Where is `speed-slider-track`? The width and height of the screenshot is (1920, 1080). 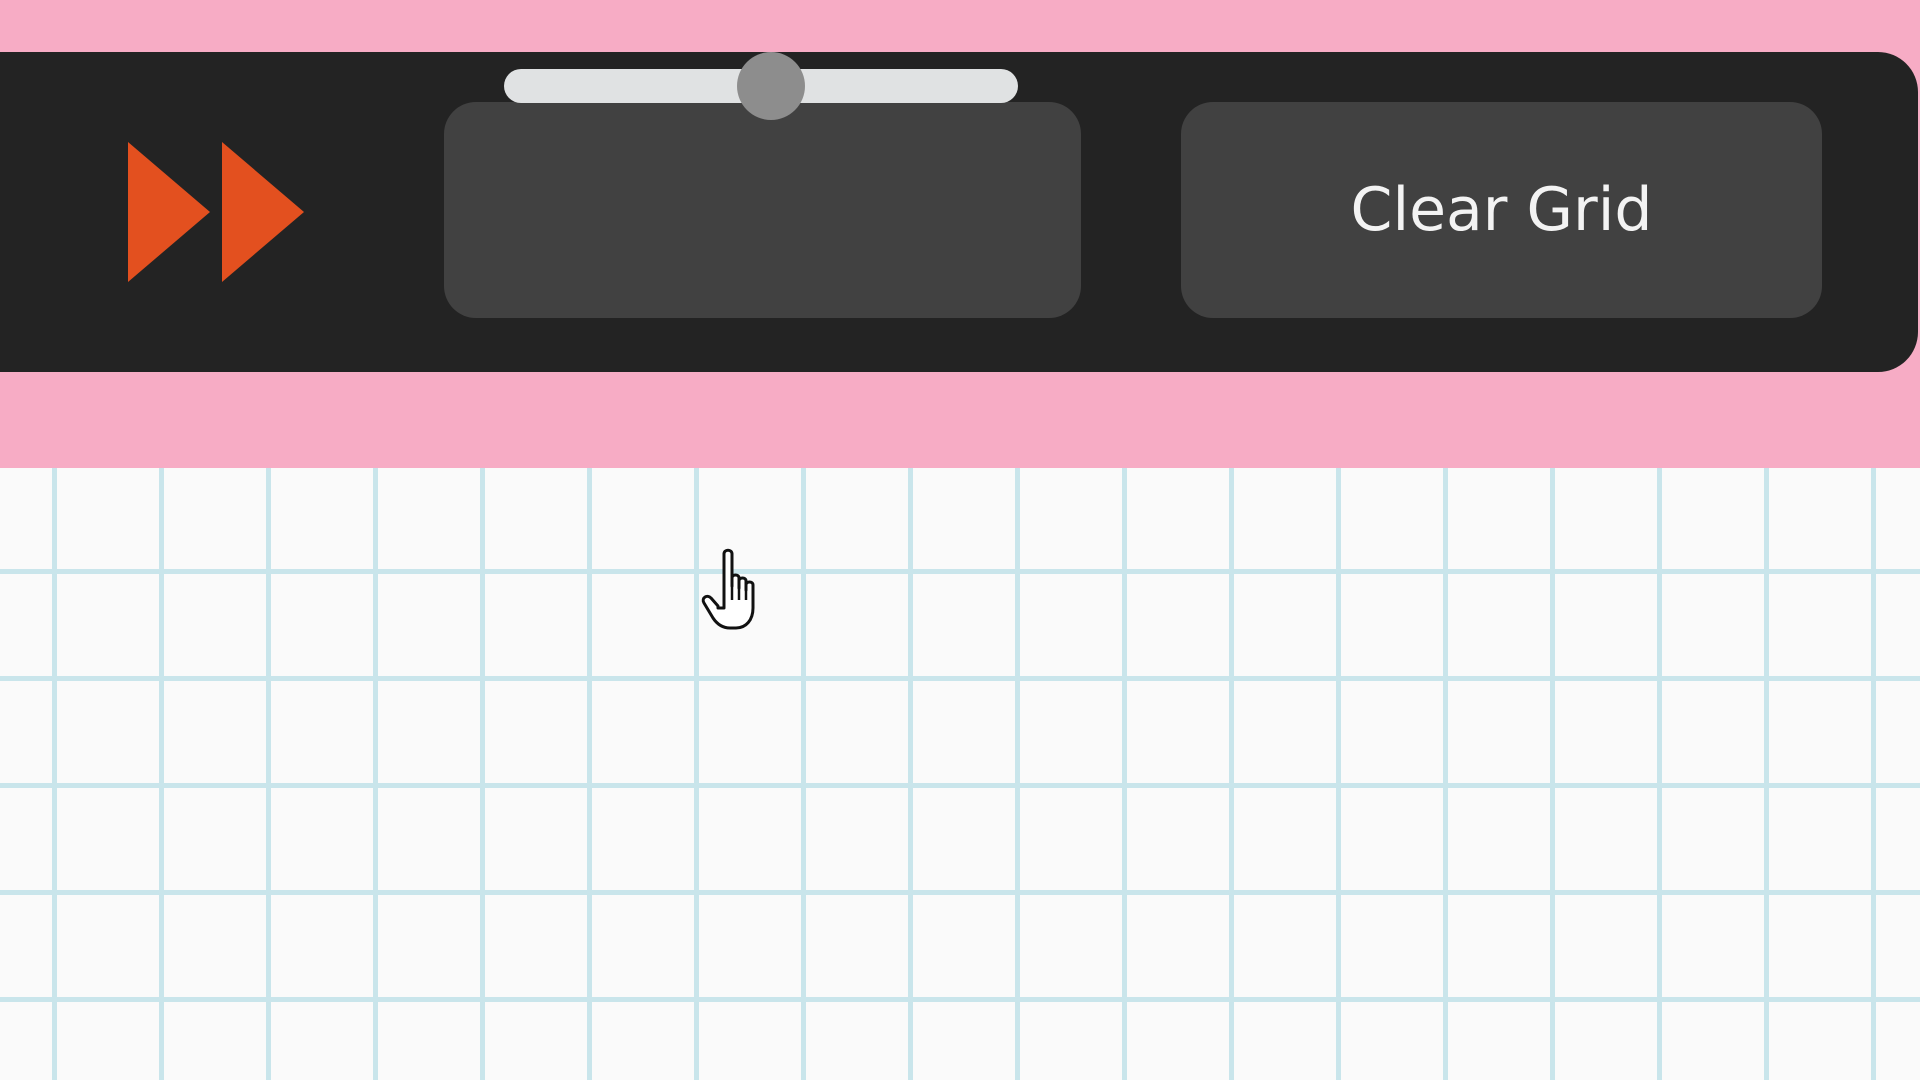 speed-slider-track is located at coordinates (761, 86).